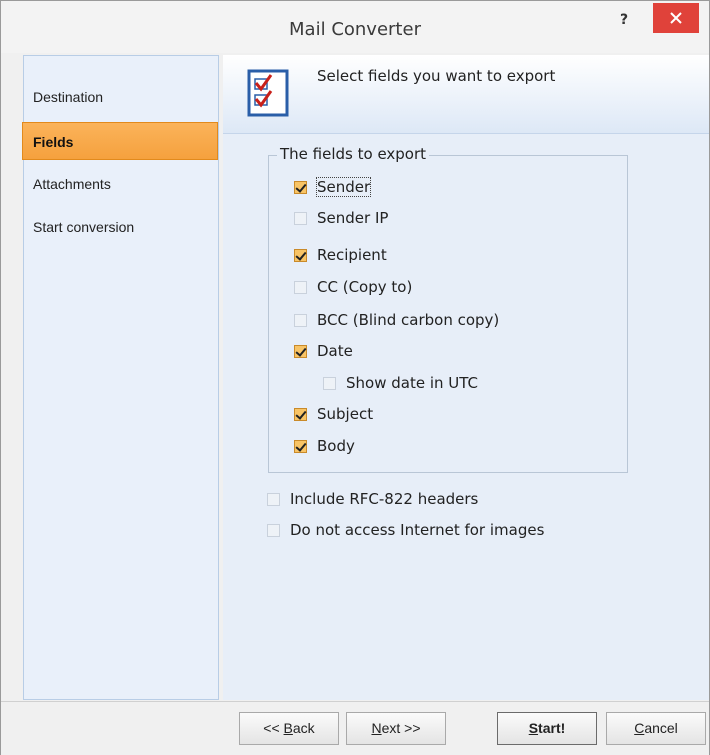 This screenshot has width=710, height=755. Describe the element at coordinates (84, 227) in the screenshot. I see `sidebar-item-label: Start conversion` at that location.